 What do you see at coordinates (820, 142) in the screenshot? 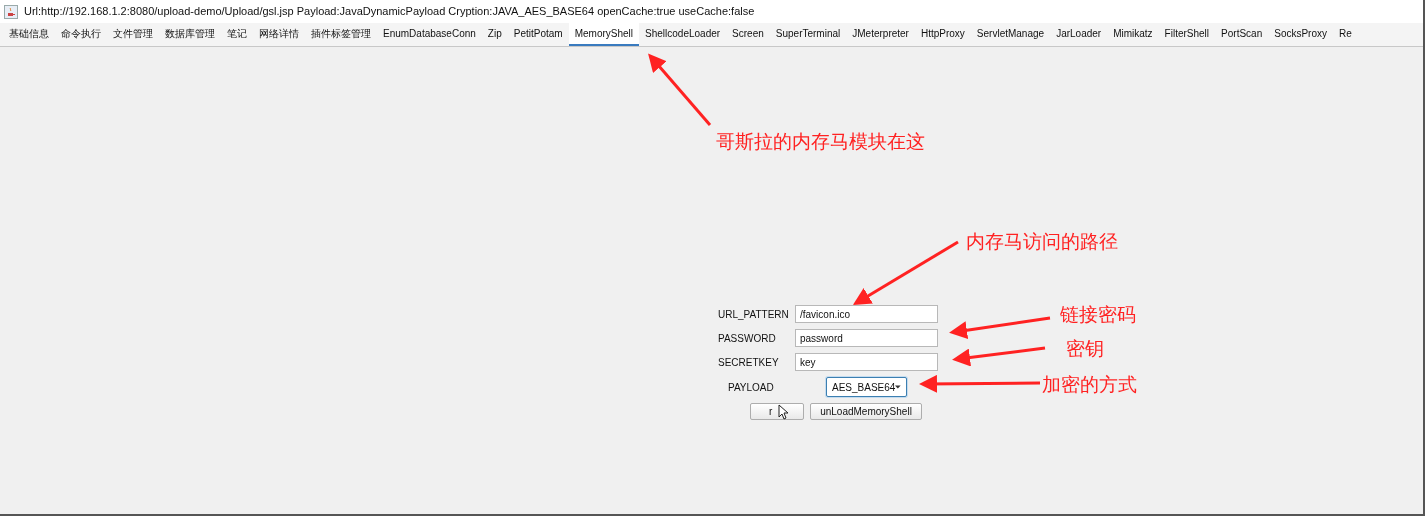
I see `annotation-text: 哥斯拉的内存马模块在这` at bounding box center [820, 142].